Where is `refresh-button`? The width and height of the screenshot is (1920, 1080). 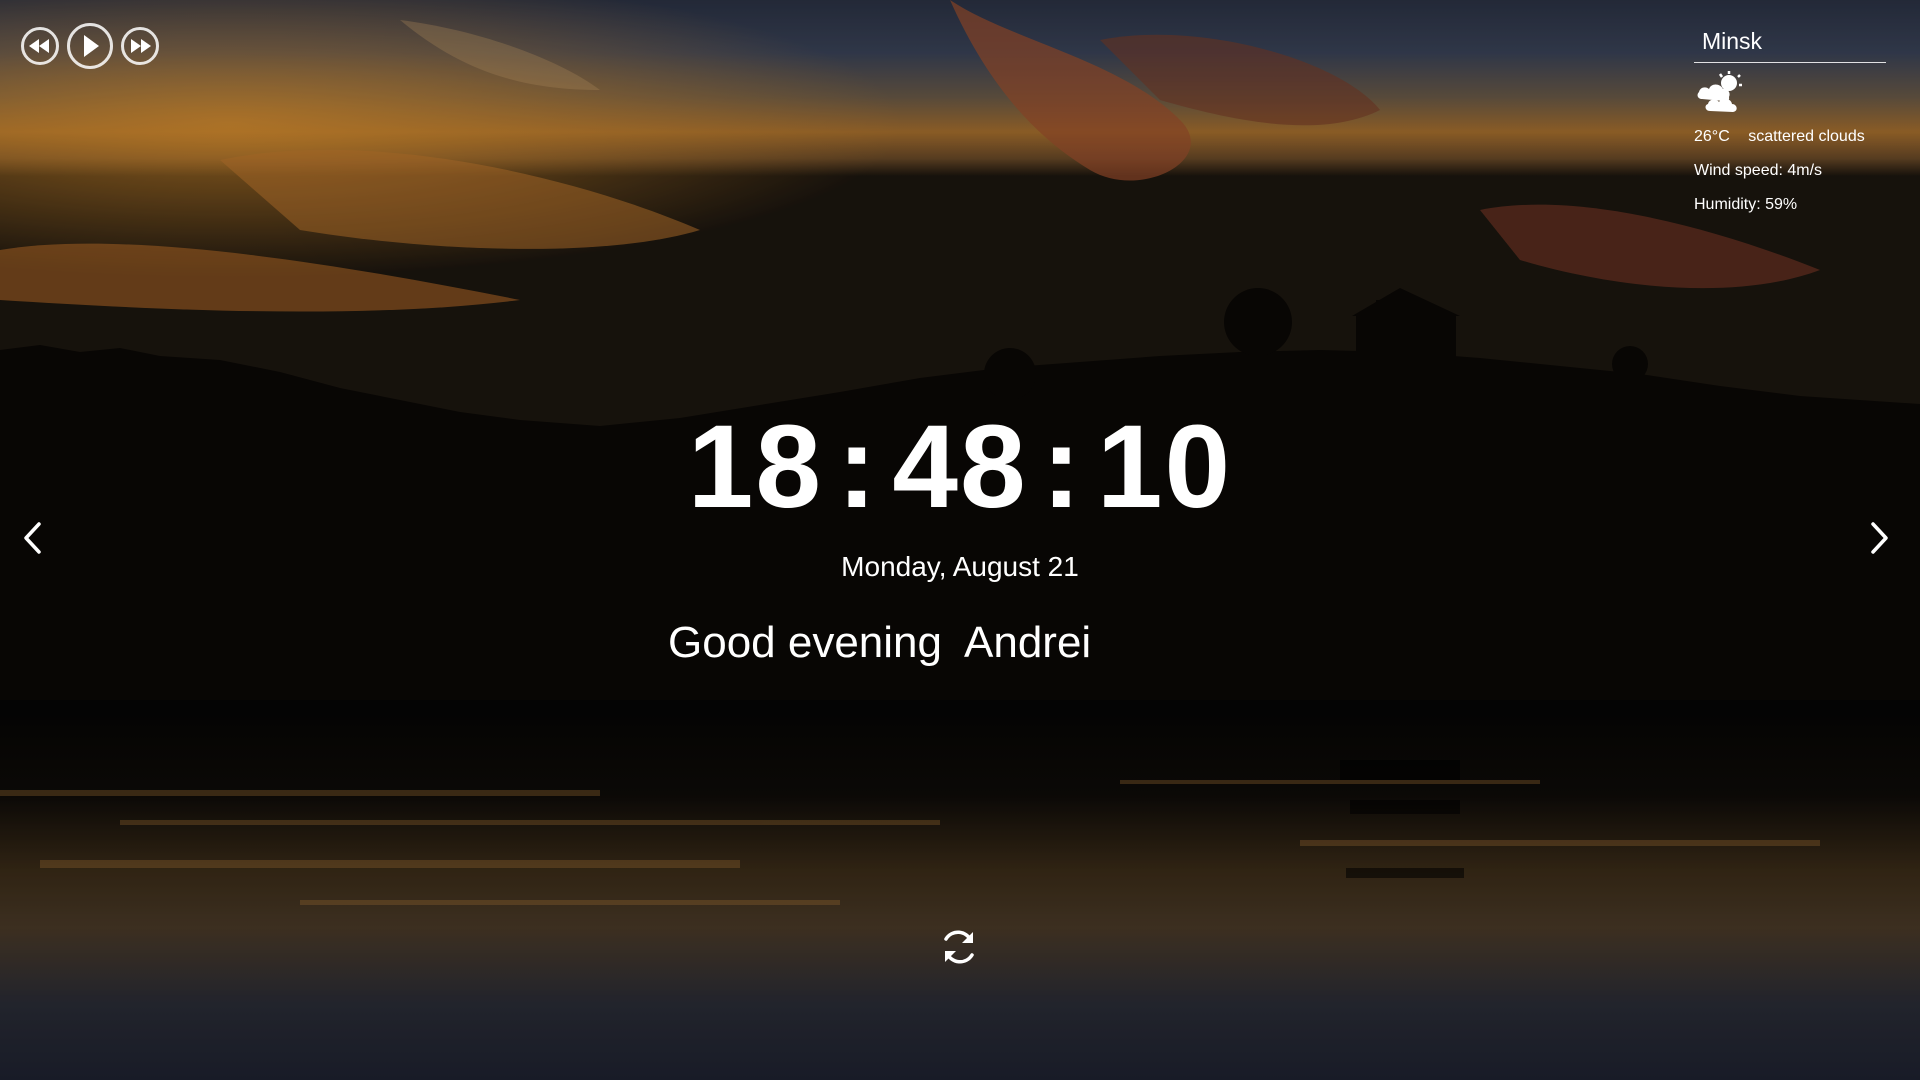 refresh-button is located at coordinates (959, 947).